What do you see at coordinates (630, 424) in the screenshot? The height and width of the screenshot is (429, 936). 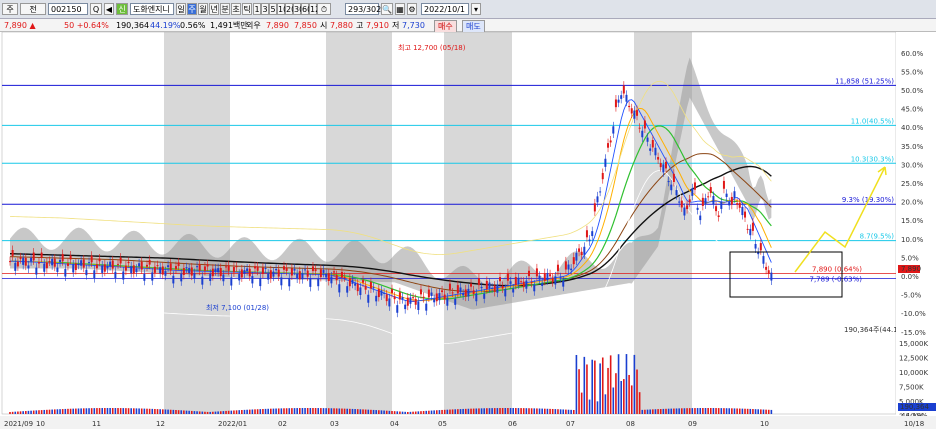 I see `x-tick-11: 08` at bounding box center [630, 424].